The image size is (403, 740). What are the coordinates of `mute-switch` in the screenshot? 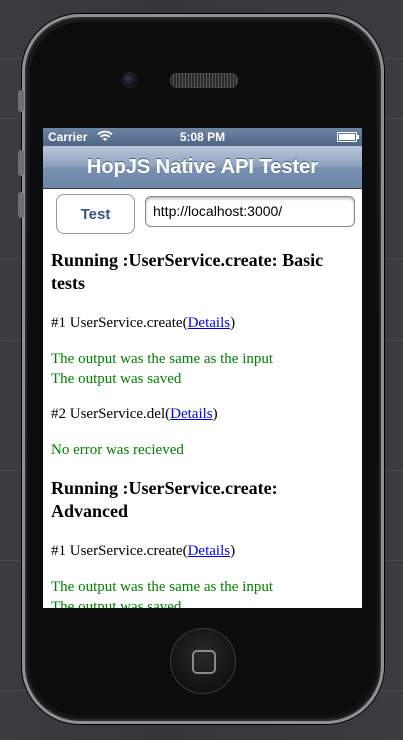 It's located at (21, 101).